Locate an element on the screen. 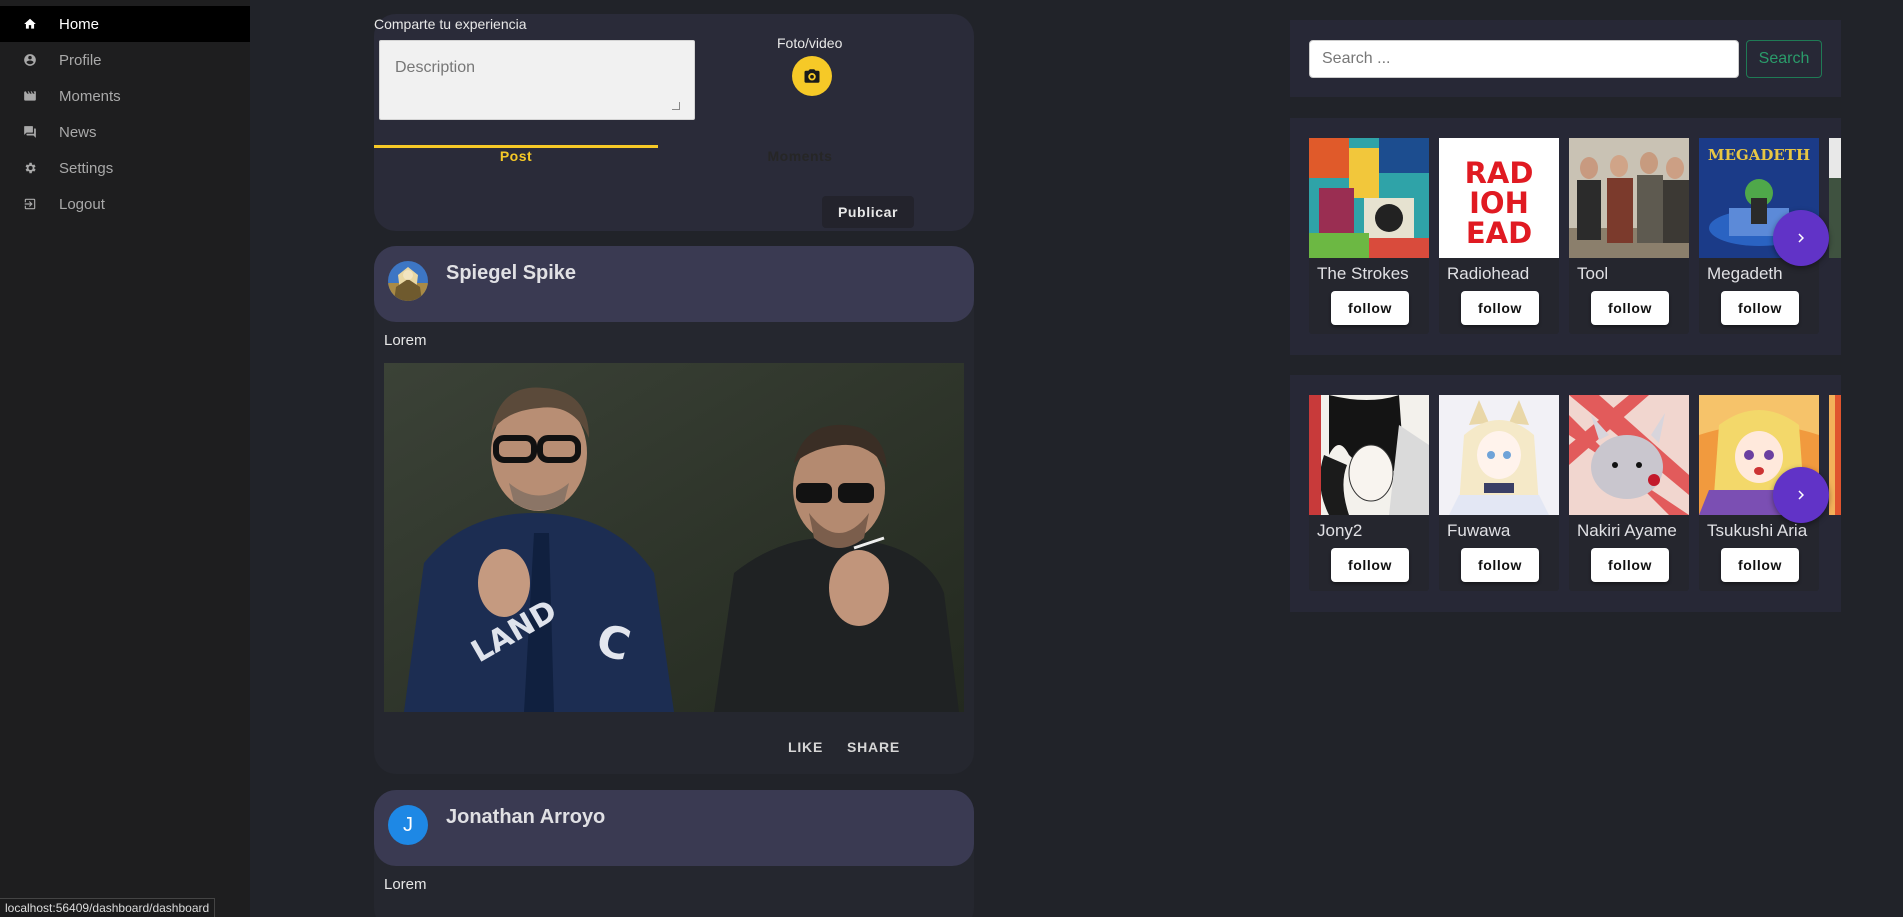 The width and height of the screenshot is (1903, 917). vtuber-name: Tsukushi Aria is located at coordinates (1757, 530).